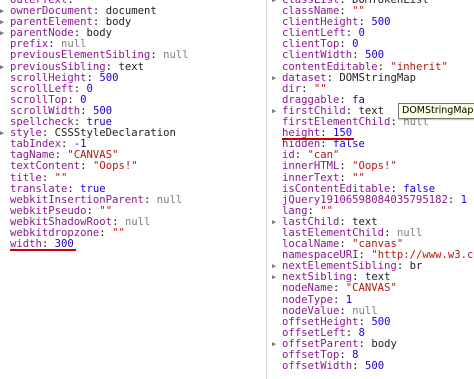 Image resolution: width=474 pixels, height=379 pixels. Describe the element at coordinates (416, 266) in the screenshot. I see `property-value: br` at that location.